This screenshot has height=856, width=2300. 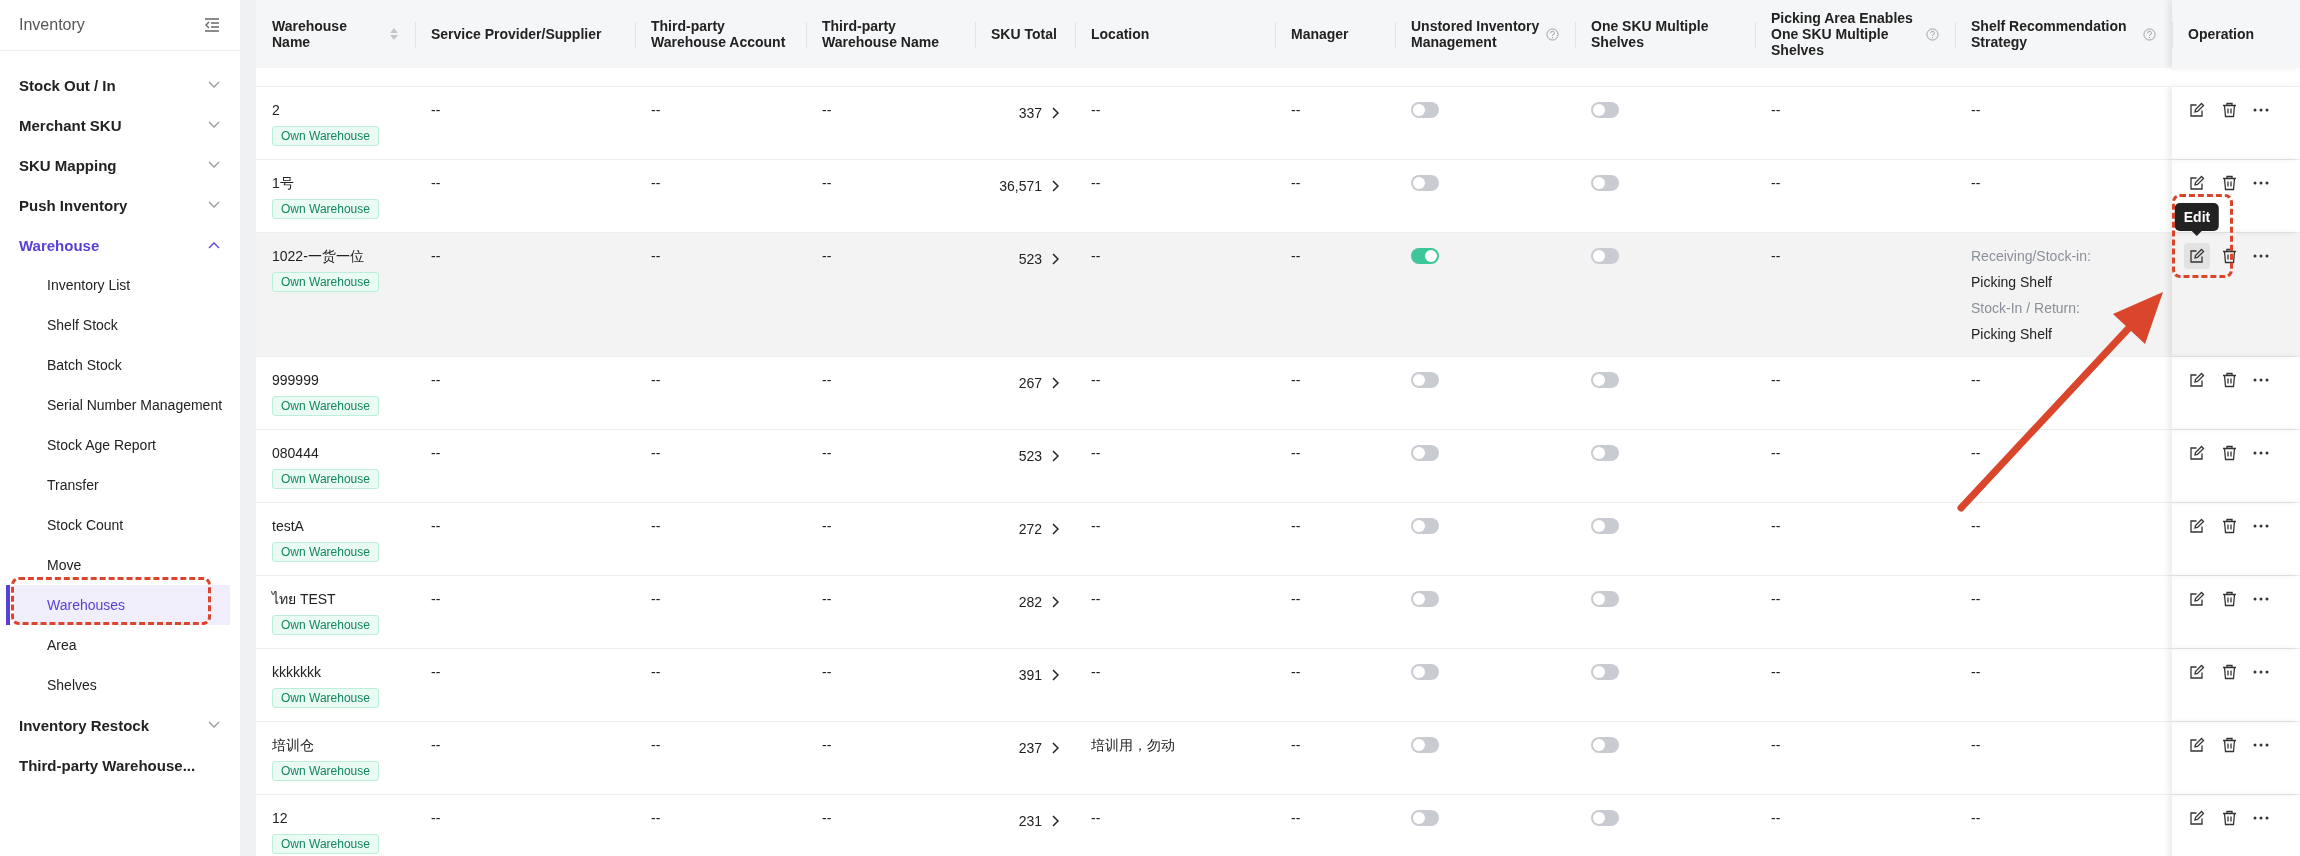 I want to click on warehouse-name: 1022-一货一位, so click(x=318, y=256).